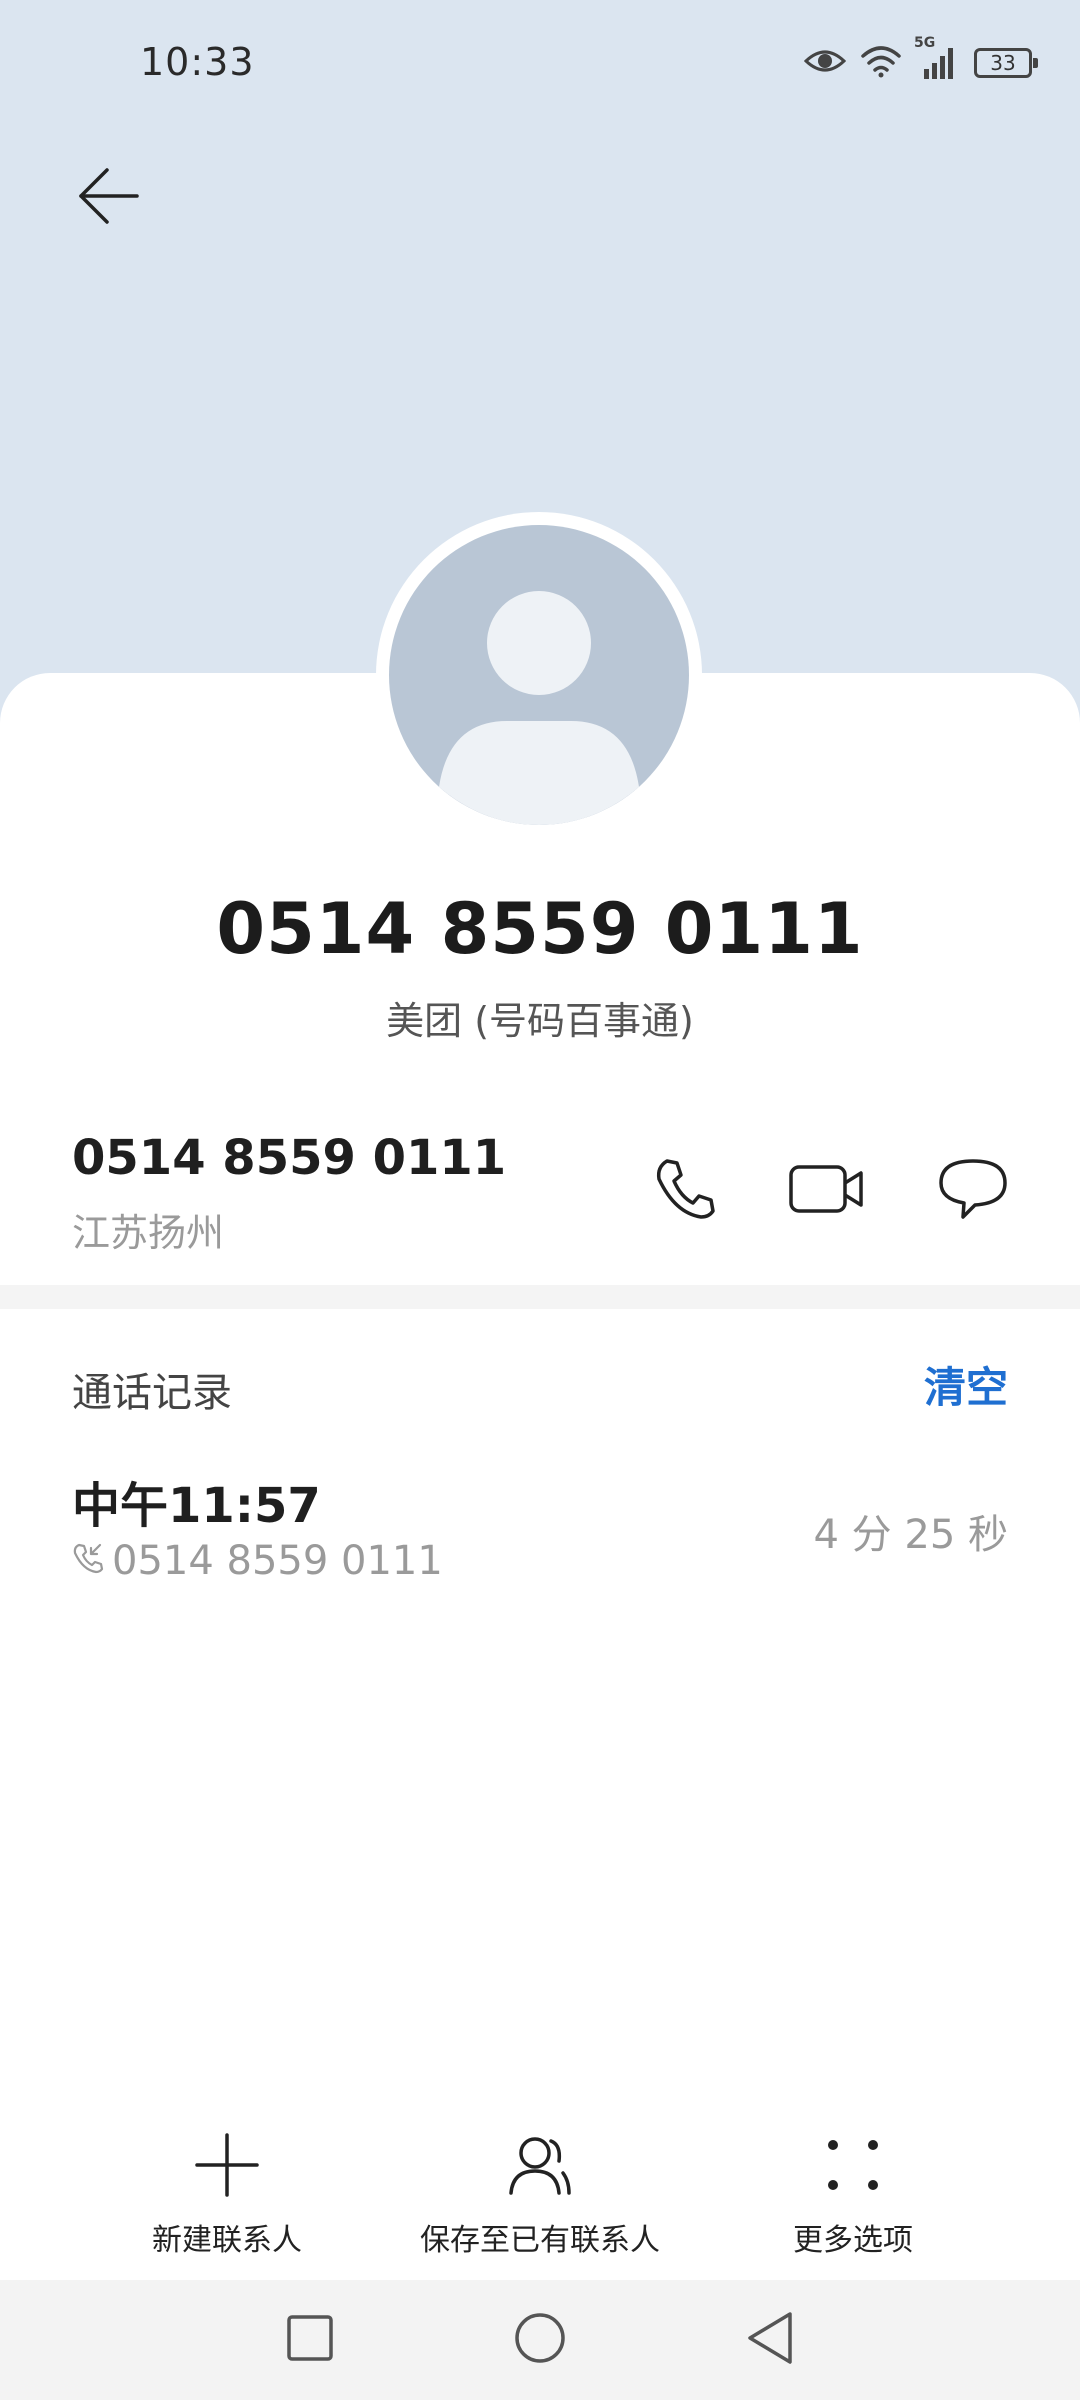 This screenshot has width=1080, height=2400. What do you see at coordinates (540, 2165) in the screenshot?
I see `person-add-icon` at bounding box center [540, 2165].